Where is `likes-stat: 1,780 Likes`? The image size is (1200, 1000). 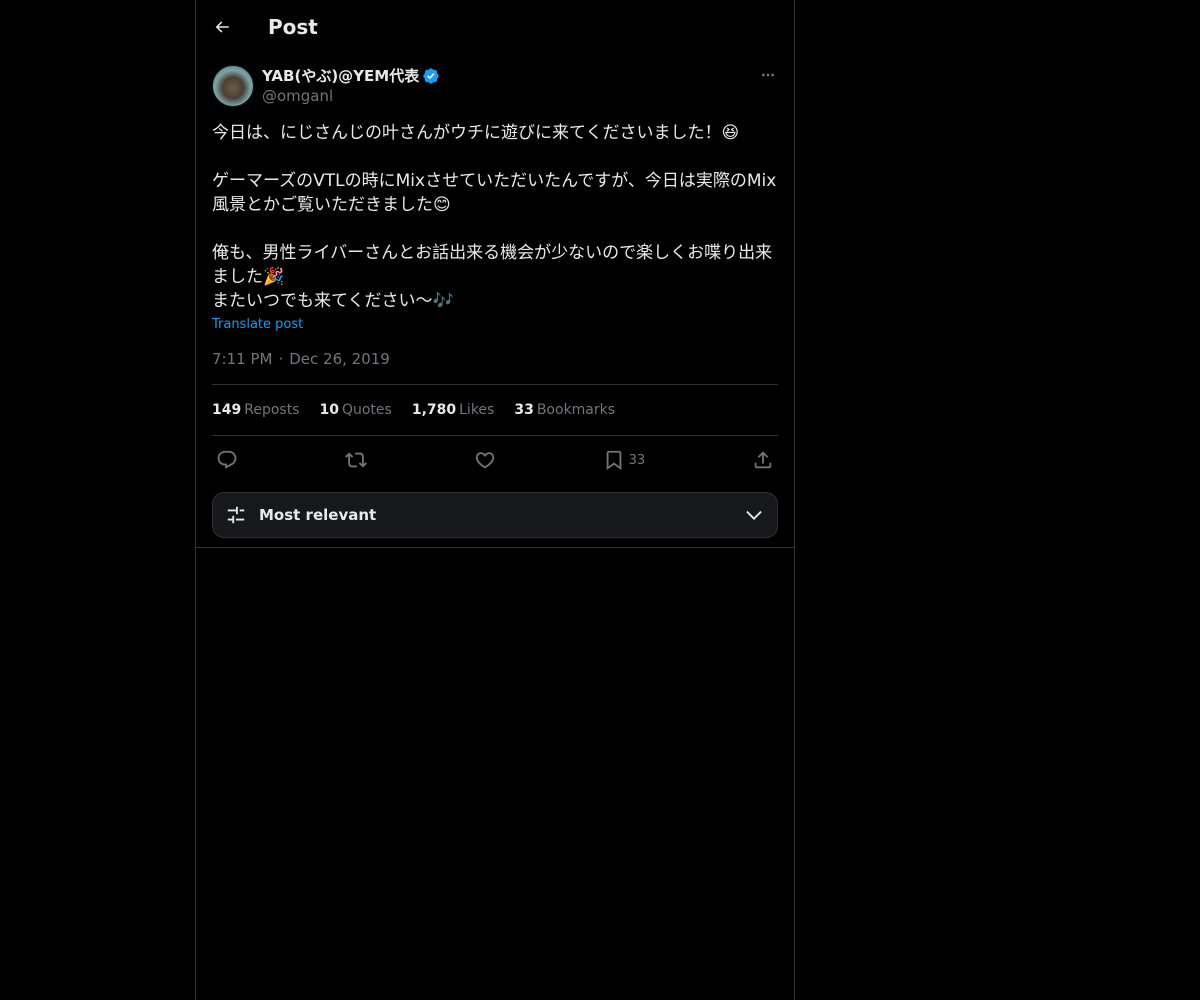
likes-stat: 1,780 Likes is located at coordinates (453, 410).